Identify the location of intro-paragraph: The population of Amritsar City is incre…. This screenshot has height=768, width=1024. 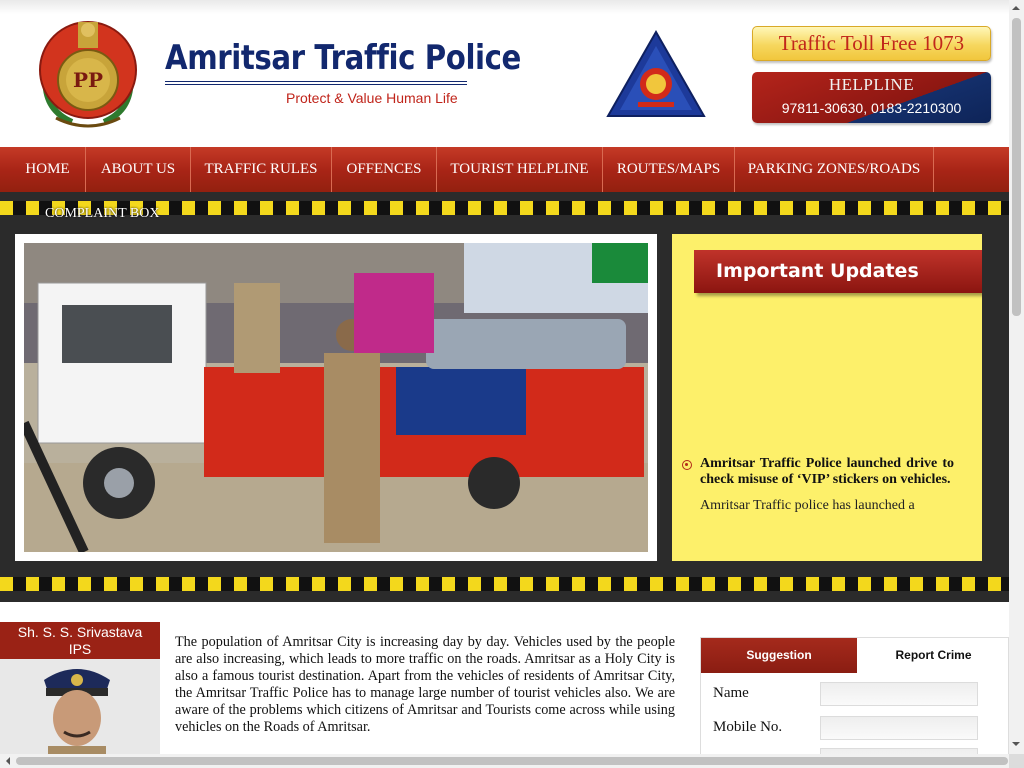
(425, 684).